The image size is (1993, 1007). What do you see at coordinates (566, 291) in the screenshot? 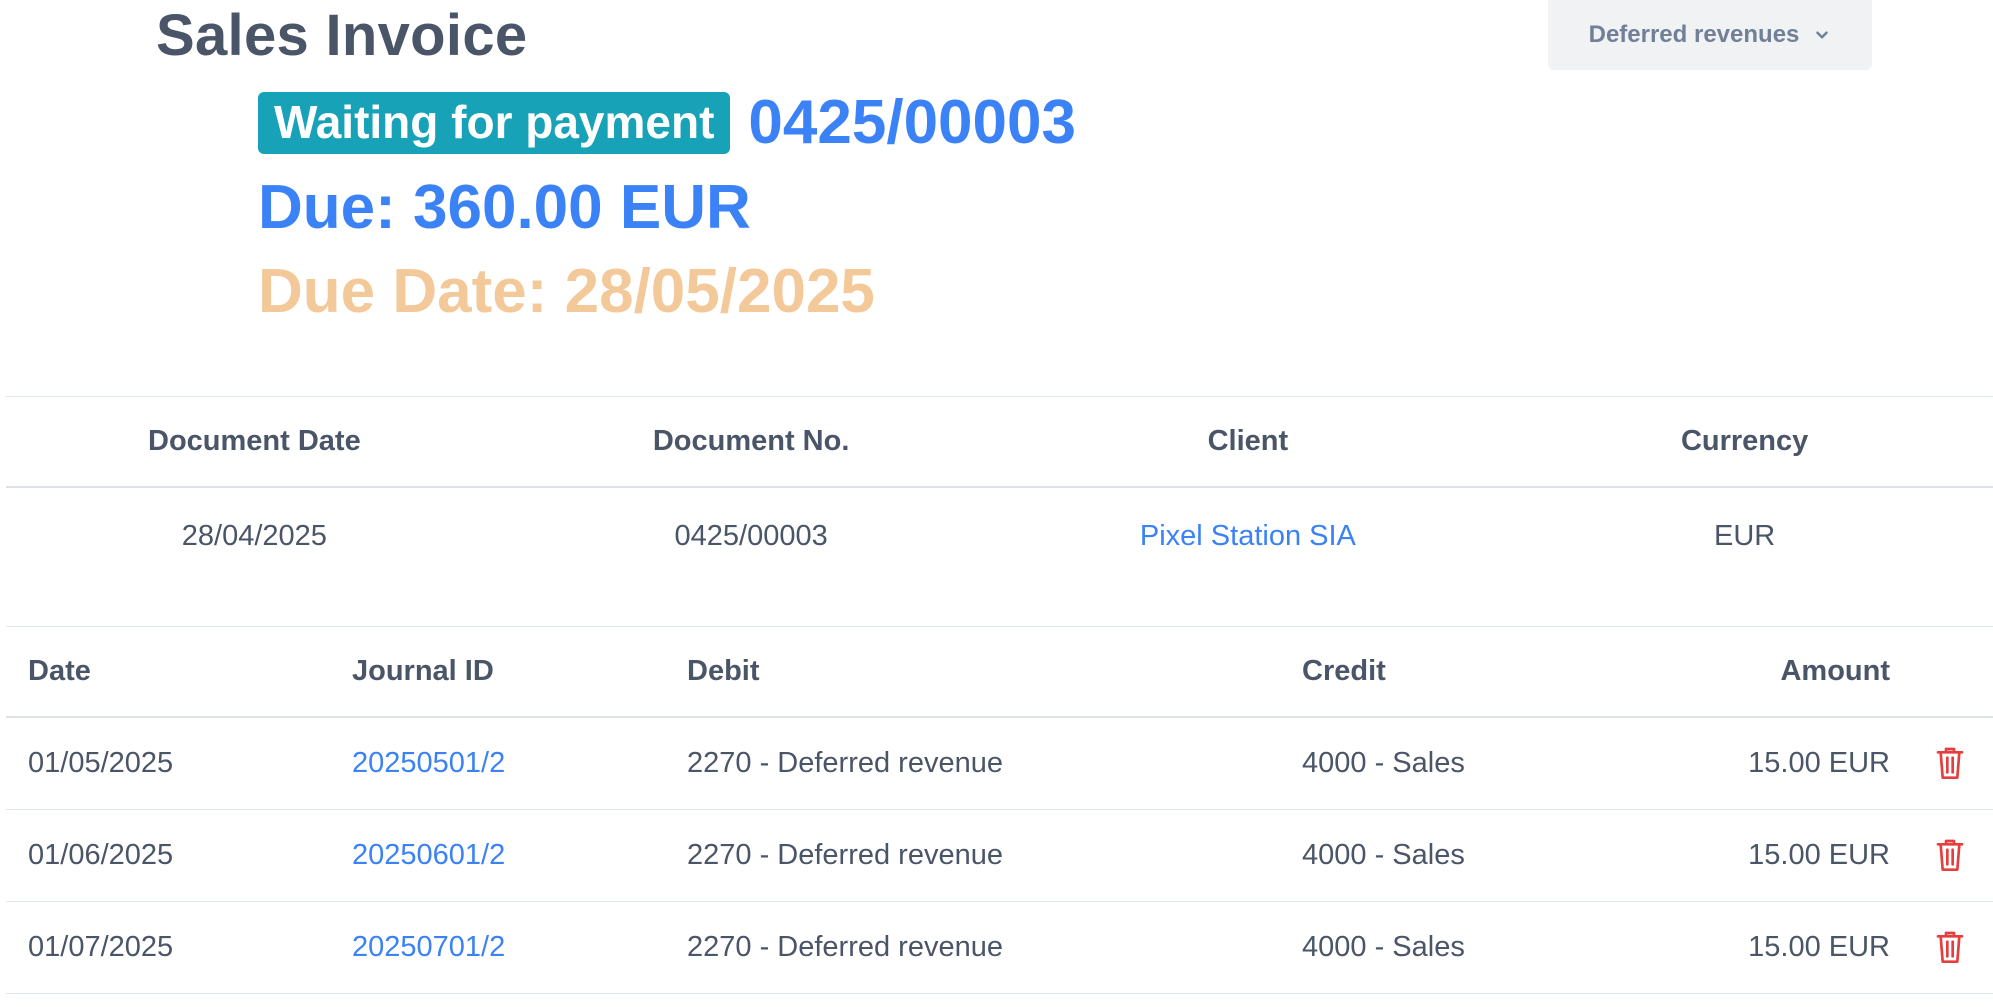
I see `due-date: Due Date: 28/05/2025` at bounding box center [566, 291].